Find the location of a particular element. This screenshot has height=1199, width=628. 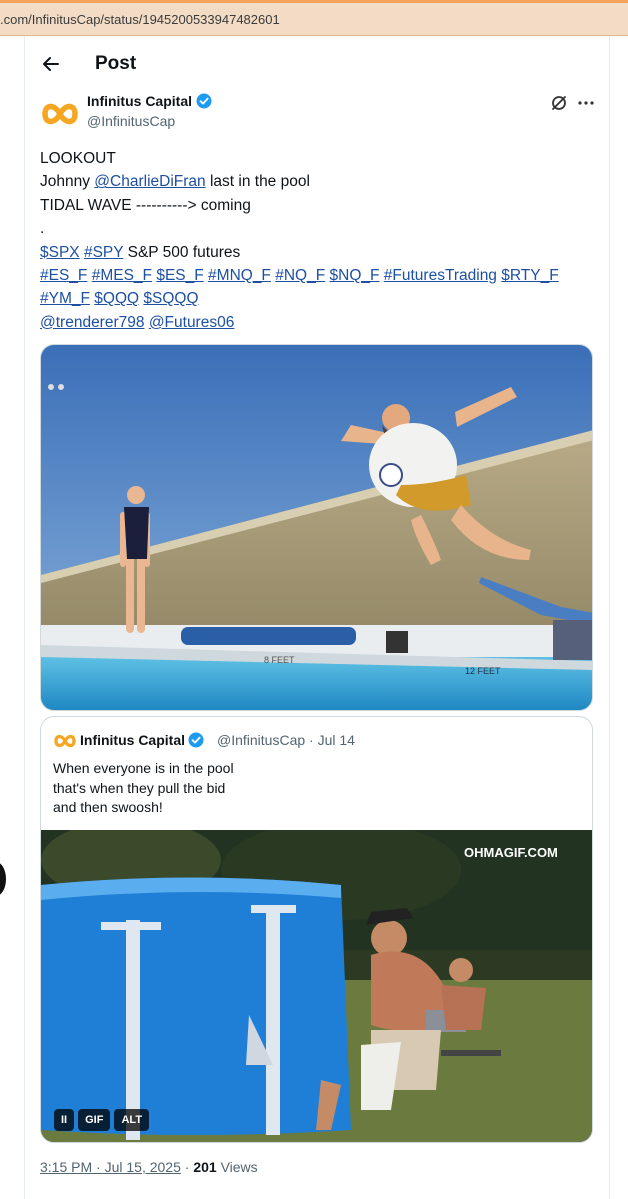

tweet-line-3: TIDAL WAVE ----------> coming is located at coordinates (145, 205).